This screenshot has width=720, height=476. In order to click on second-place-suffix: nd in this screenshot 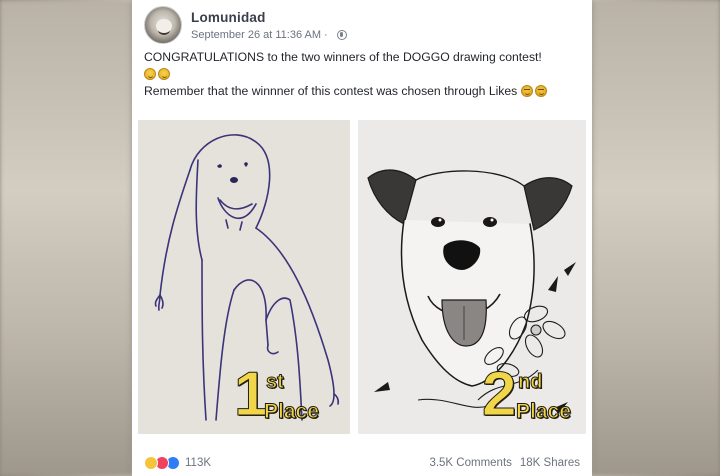, I will do `click(530, 382)`.